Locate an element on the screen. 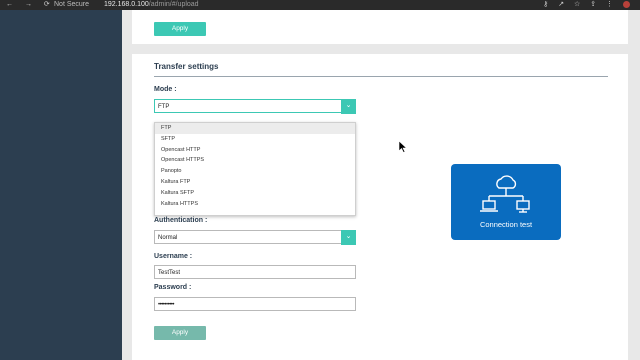 This screenshot has height=360, width=640. mode-option-kaltura-https: Kaltura HTTPS is located at coordinates (255, 204).